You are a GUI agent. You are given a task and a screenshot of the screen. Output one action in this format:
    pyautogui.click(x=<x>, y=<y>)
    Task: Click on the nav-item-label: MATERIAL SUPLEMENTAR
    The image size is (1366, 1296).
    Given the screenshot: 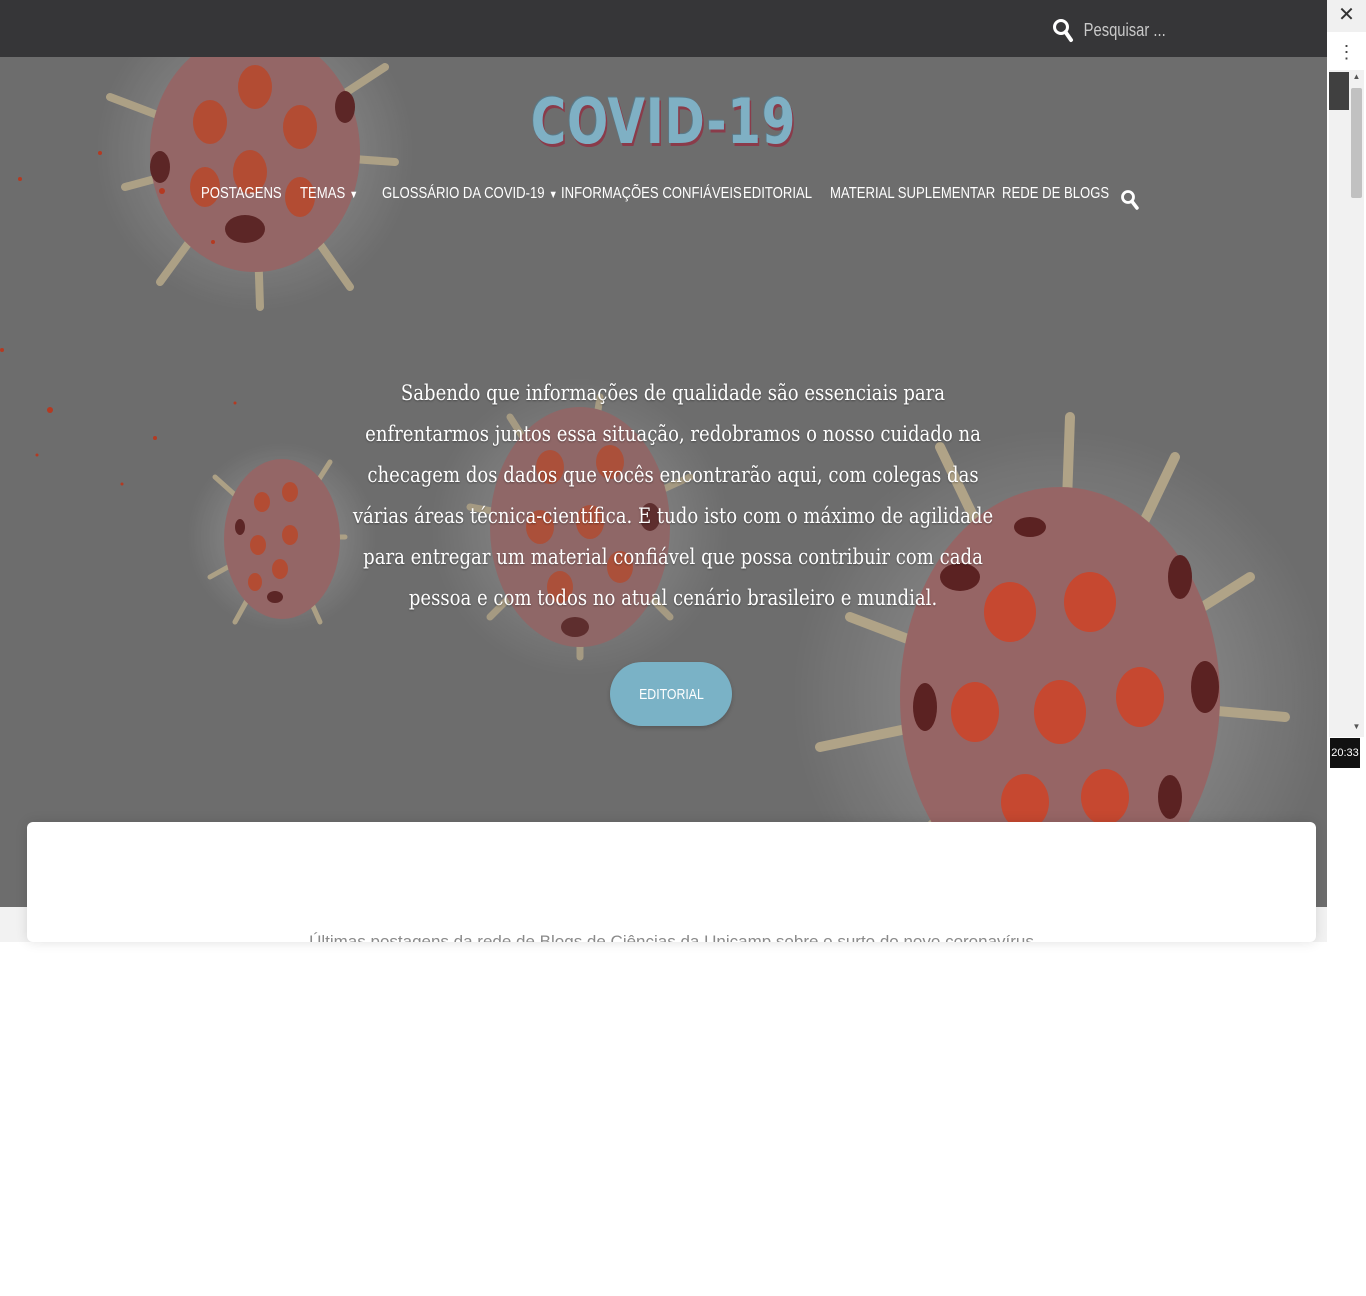 What is the action you would take?
    pyautogui.click(x=913, y=193)
    